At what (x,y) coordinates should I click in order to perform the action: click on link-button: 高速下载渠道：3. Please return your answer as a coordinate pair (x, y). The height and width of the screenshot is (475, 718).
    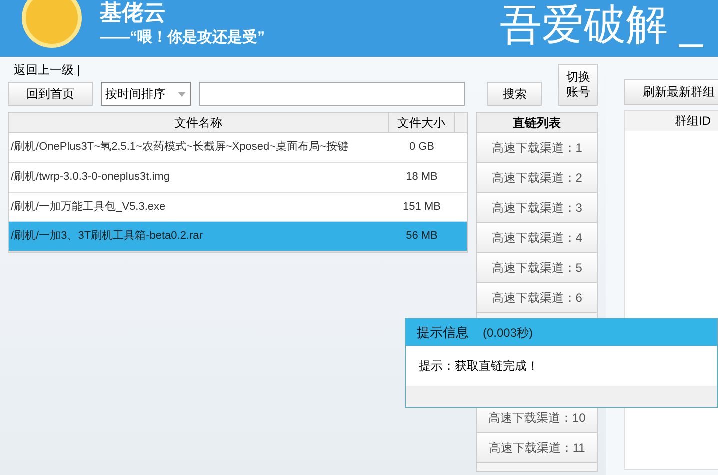
    Looking at the image, I should click on (537, 208).